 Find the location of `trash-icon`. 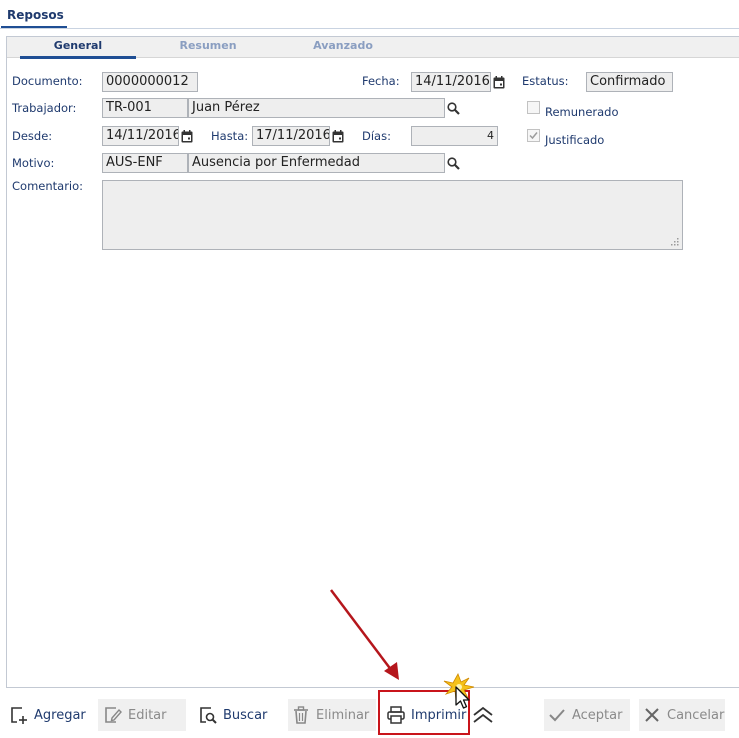

trash-icon is located at coordinates (301, 715).